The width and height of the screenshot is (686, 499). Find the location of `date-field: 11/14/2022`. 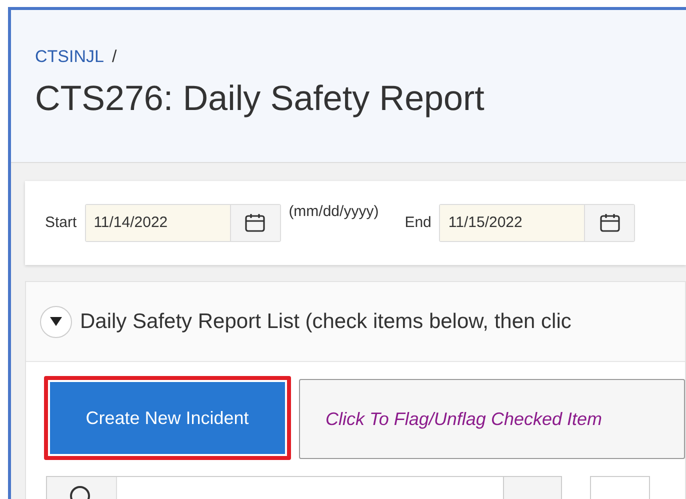

date-field: 11/14/2022 is located at coordinates (182, 223).